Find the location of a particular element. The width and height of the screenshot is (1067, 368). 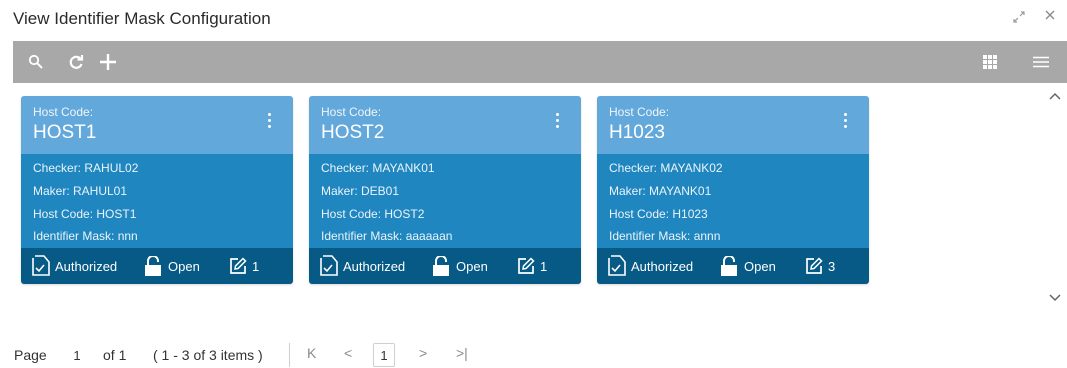

card-header: Host Code: H1023 is located at coordinates (733, 125).